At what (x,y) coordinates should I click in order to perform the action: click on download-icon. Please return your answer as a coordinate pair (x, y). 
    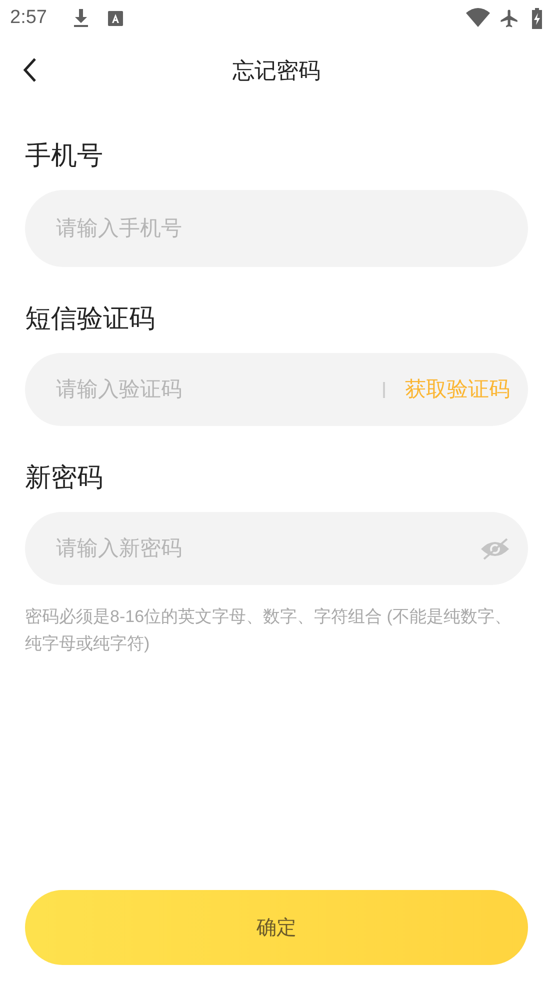
    Looking at the image, I should click on (80, 18).